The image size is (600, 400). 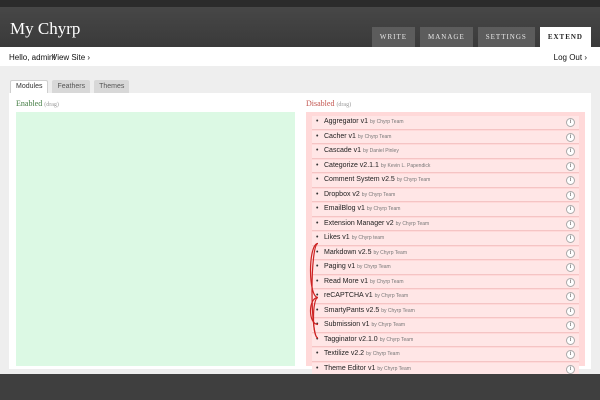 I want to click on enabled-drag-hint: (drag), so click(x=51, y=105).